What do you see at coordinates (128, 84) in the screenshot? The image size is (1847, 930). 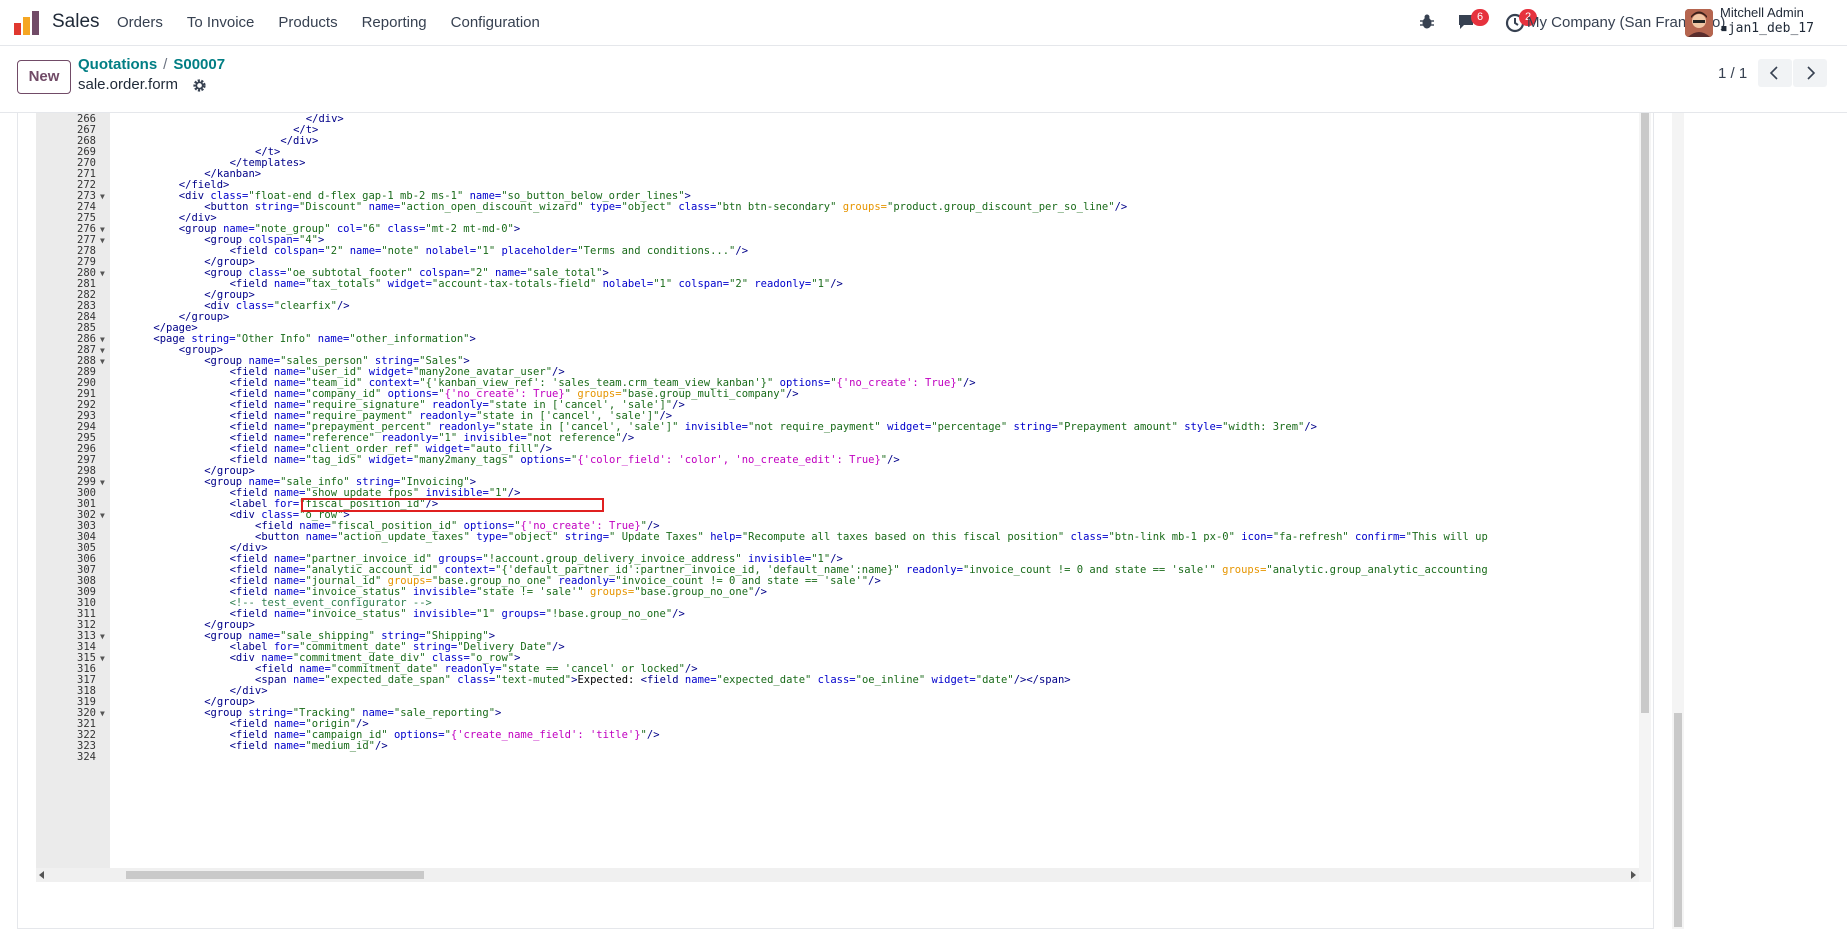 I see `record-name: sale.order.form` at bounding box center [128, 84].